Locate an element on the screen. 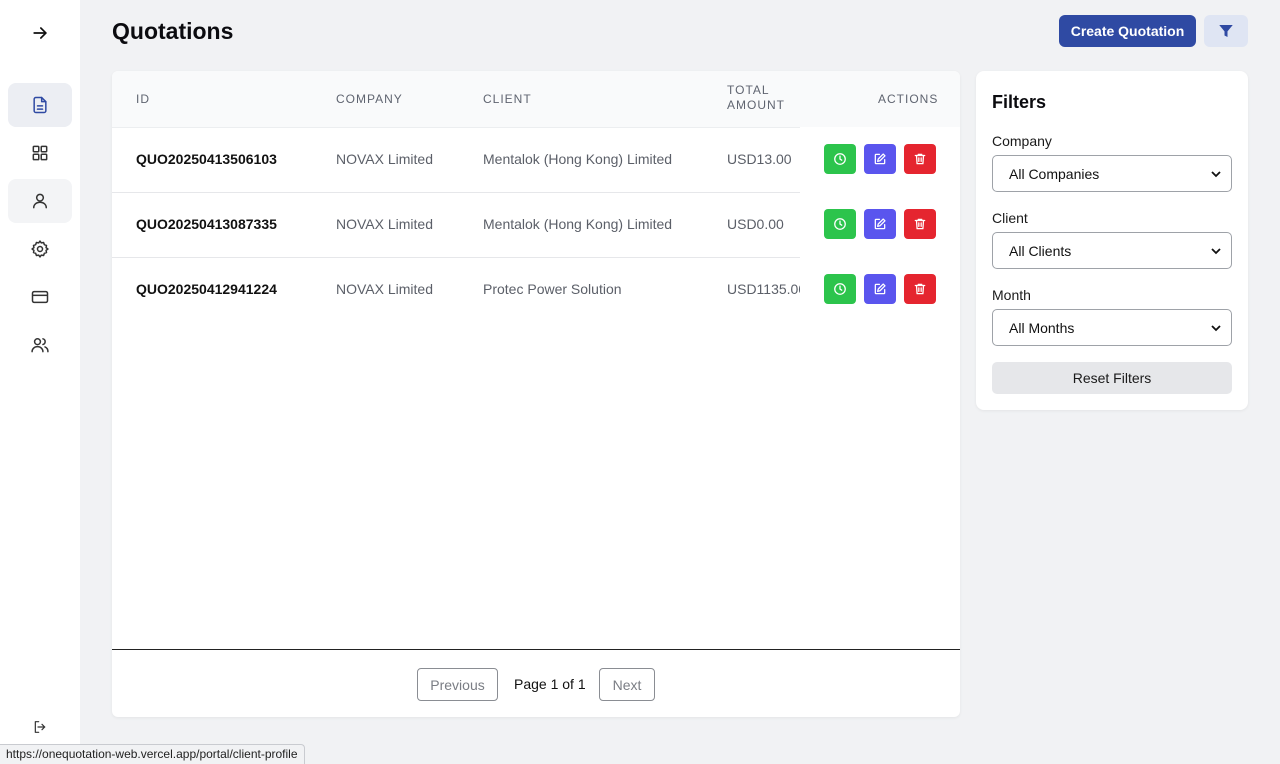 The image size is (1280, 764). table-header: ID COMPANY CLIENT TOTAL AMOUNT ACTIONS is located at coordinates (536, 99).